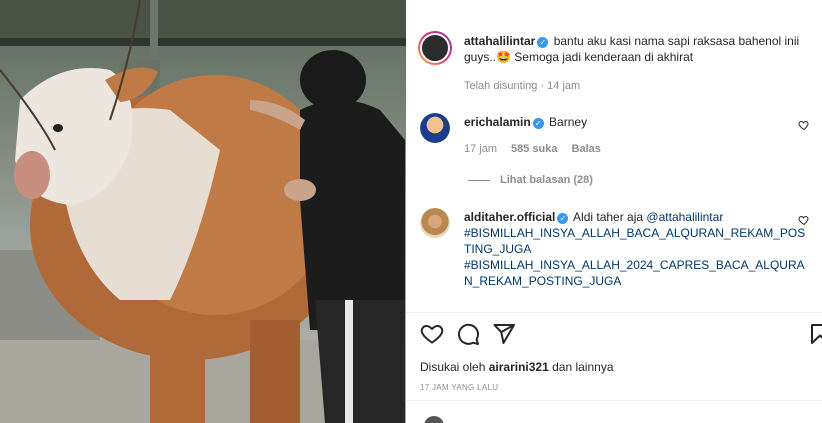 The width and height of the screenshot is (822, 423). What do you see at coordinates (480, 149) in the screenshot?
I see `comment-time: 17 jam` at bounding box center [480, 149].